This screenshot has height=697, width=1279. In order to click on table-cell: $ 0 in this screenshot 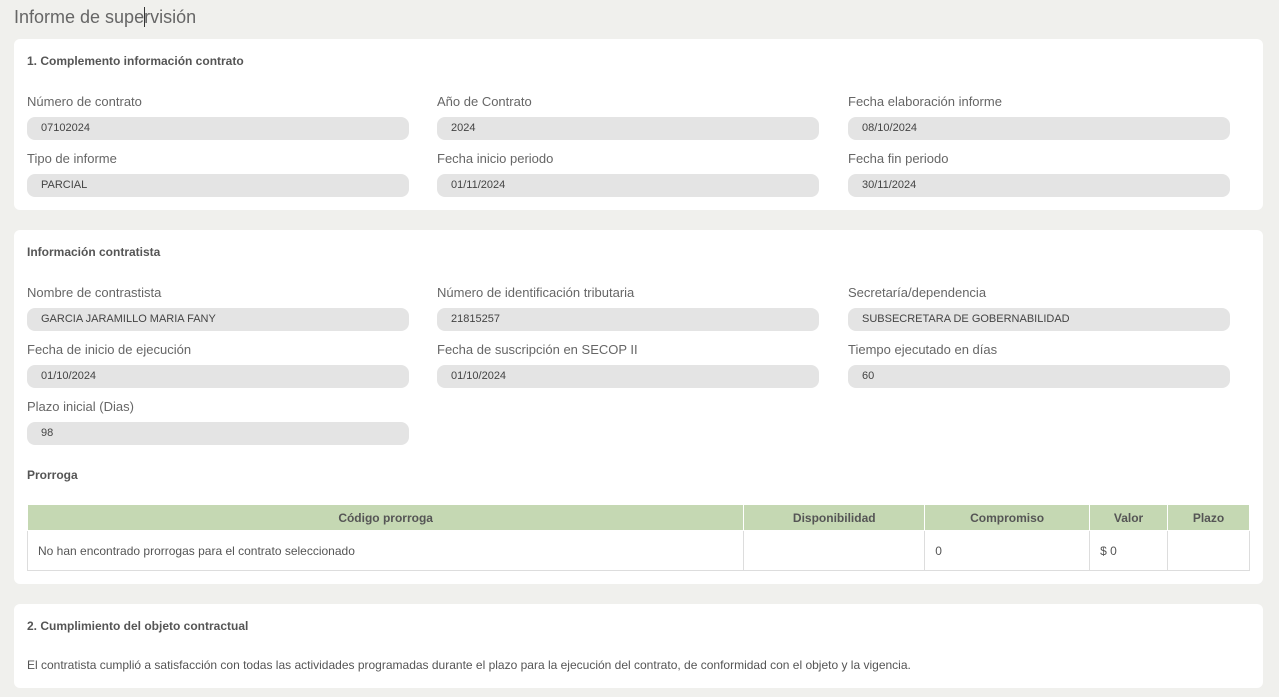, I will do `click(1129, 550)`.